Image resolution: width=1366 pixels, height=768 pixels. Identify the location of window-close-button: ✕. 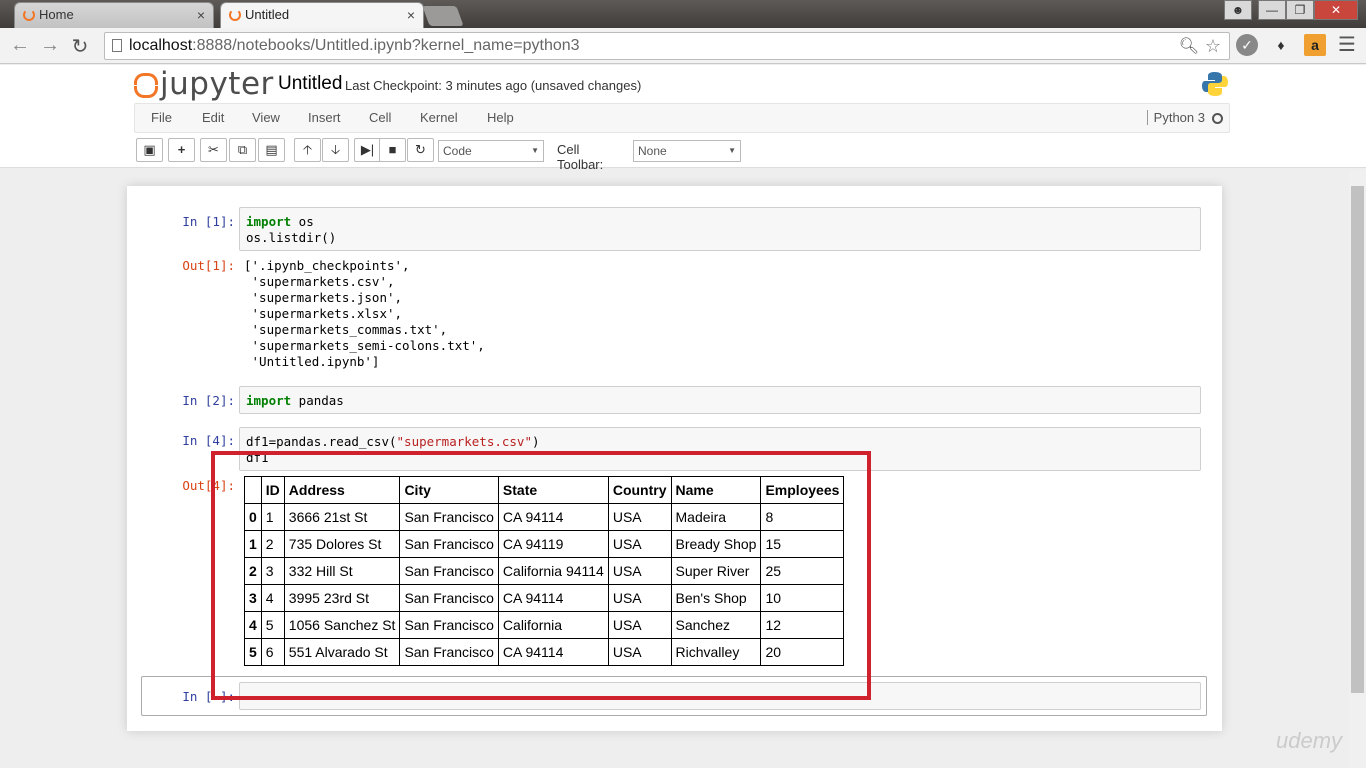
(1336, 10).